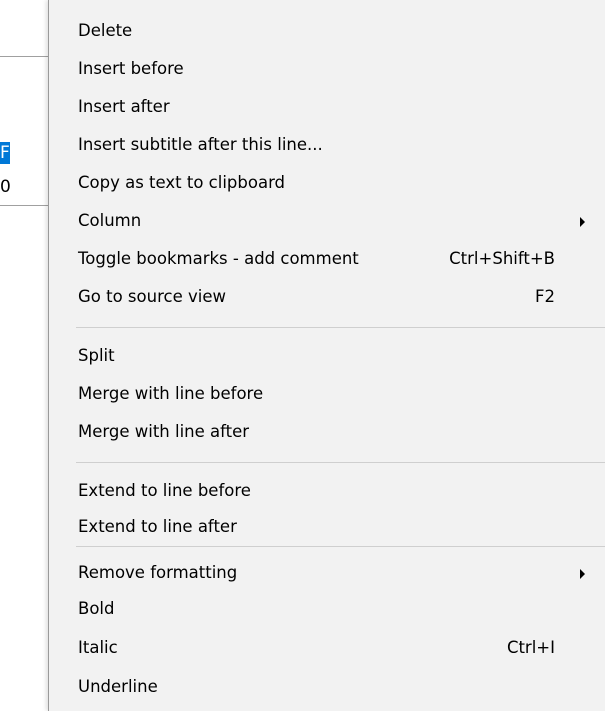 The width and height of the screenshot is (605, 711). Describe the element at coordinates (327, 491) in the screenshot. I see `menu-item-extend-to-line-before: Extend to line before` at that location.